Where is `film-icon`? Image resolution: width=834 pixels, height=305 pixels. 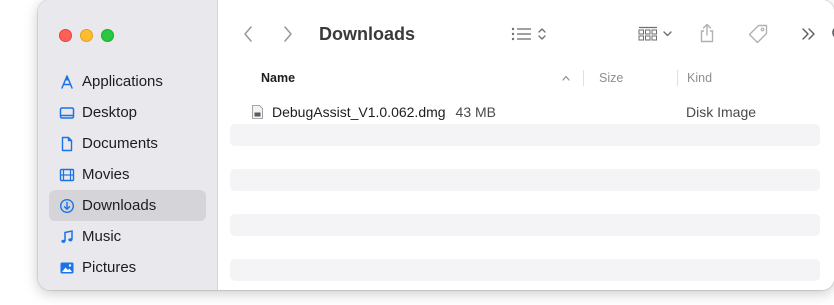 film-icon is located at coordinates (67, 175).